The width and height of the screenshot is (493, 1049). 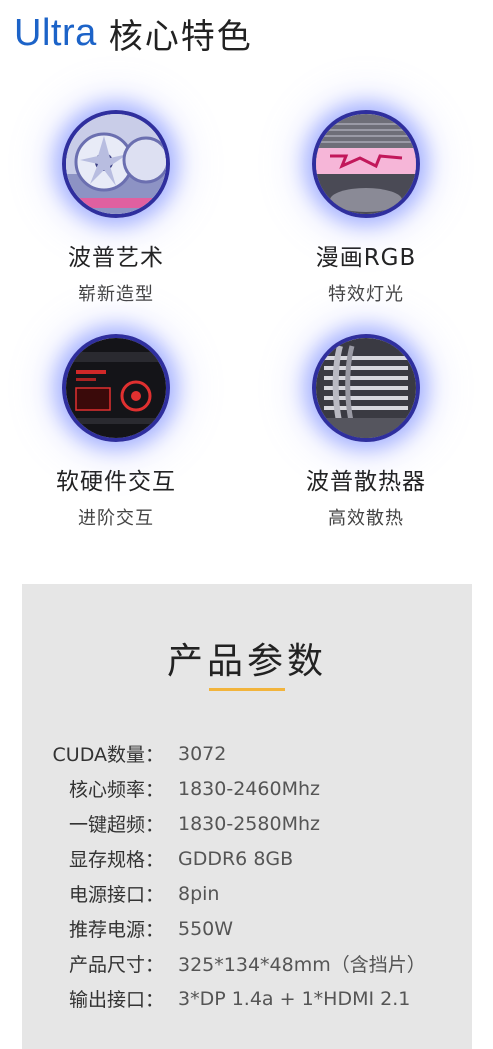 What do you see at coordinates (116, 518) in the screenshot?
I see `feature-subtitle: 进阶交互` at bounding box center [116, 518].